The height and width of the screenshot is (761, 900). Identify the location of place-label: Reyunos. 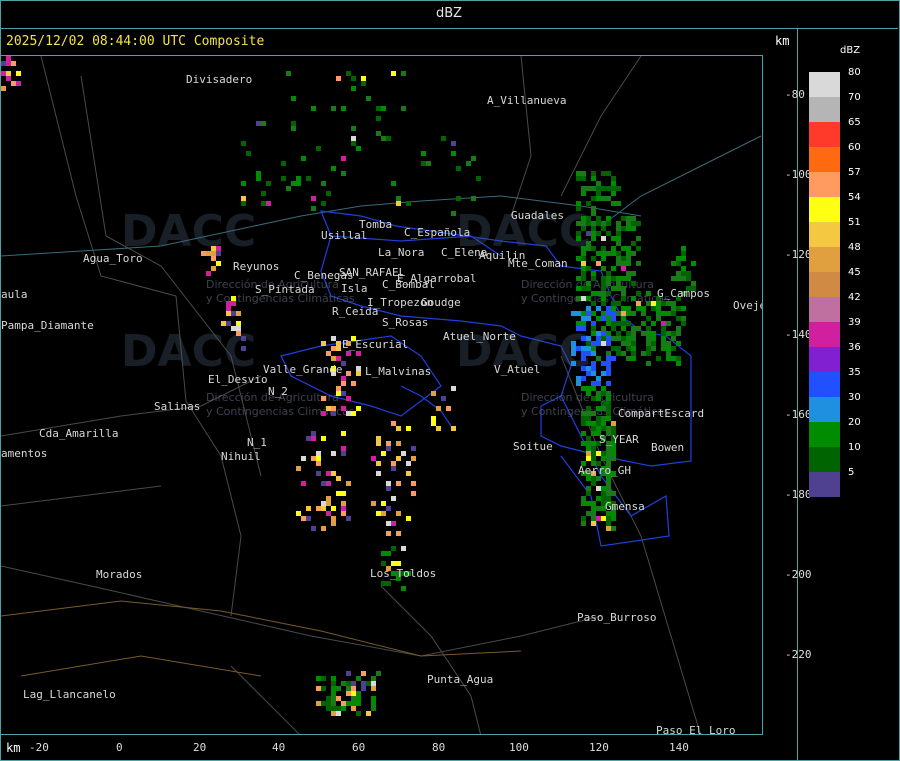
(256, 266).